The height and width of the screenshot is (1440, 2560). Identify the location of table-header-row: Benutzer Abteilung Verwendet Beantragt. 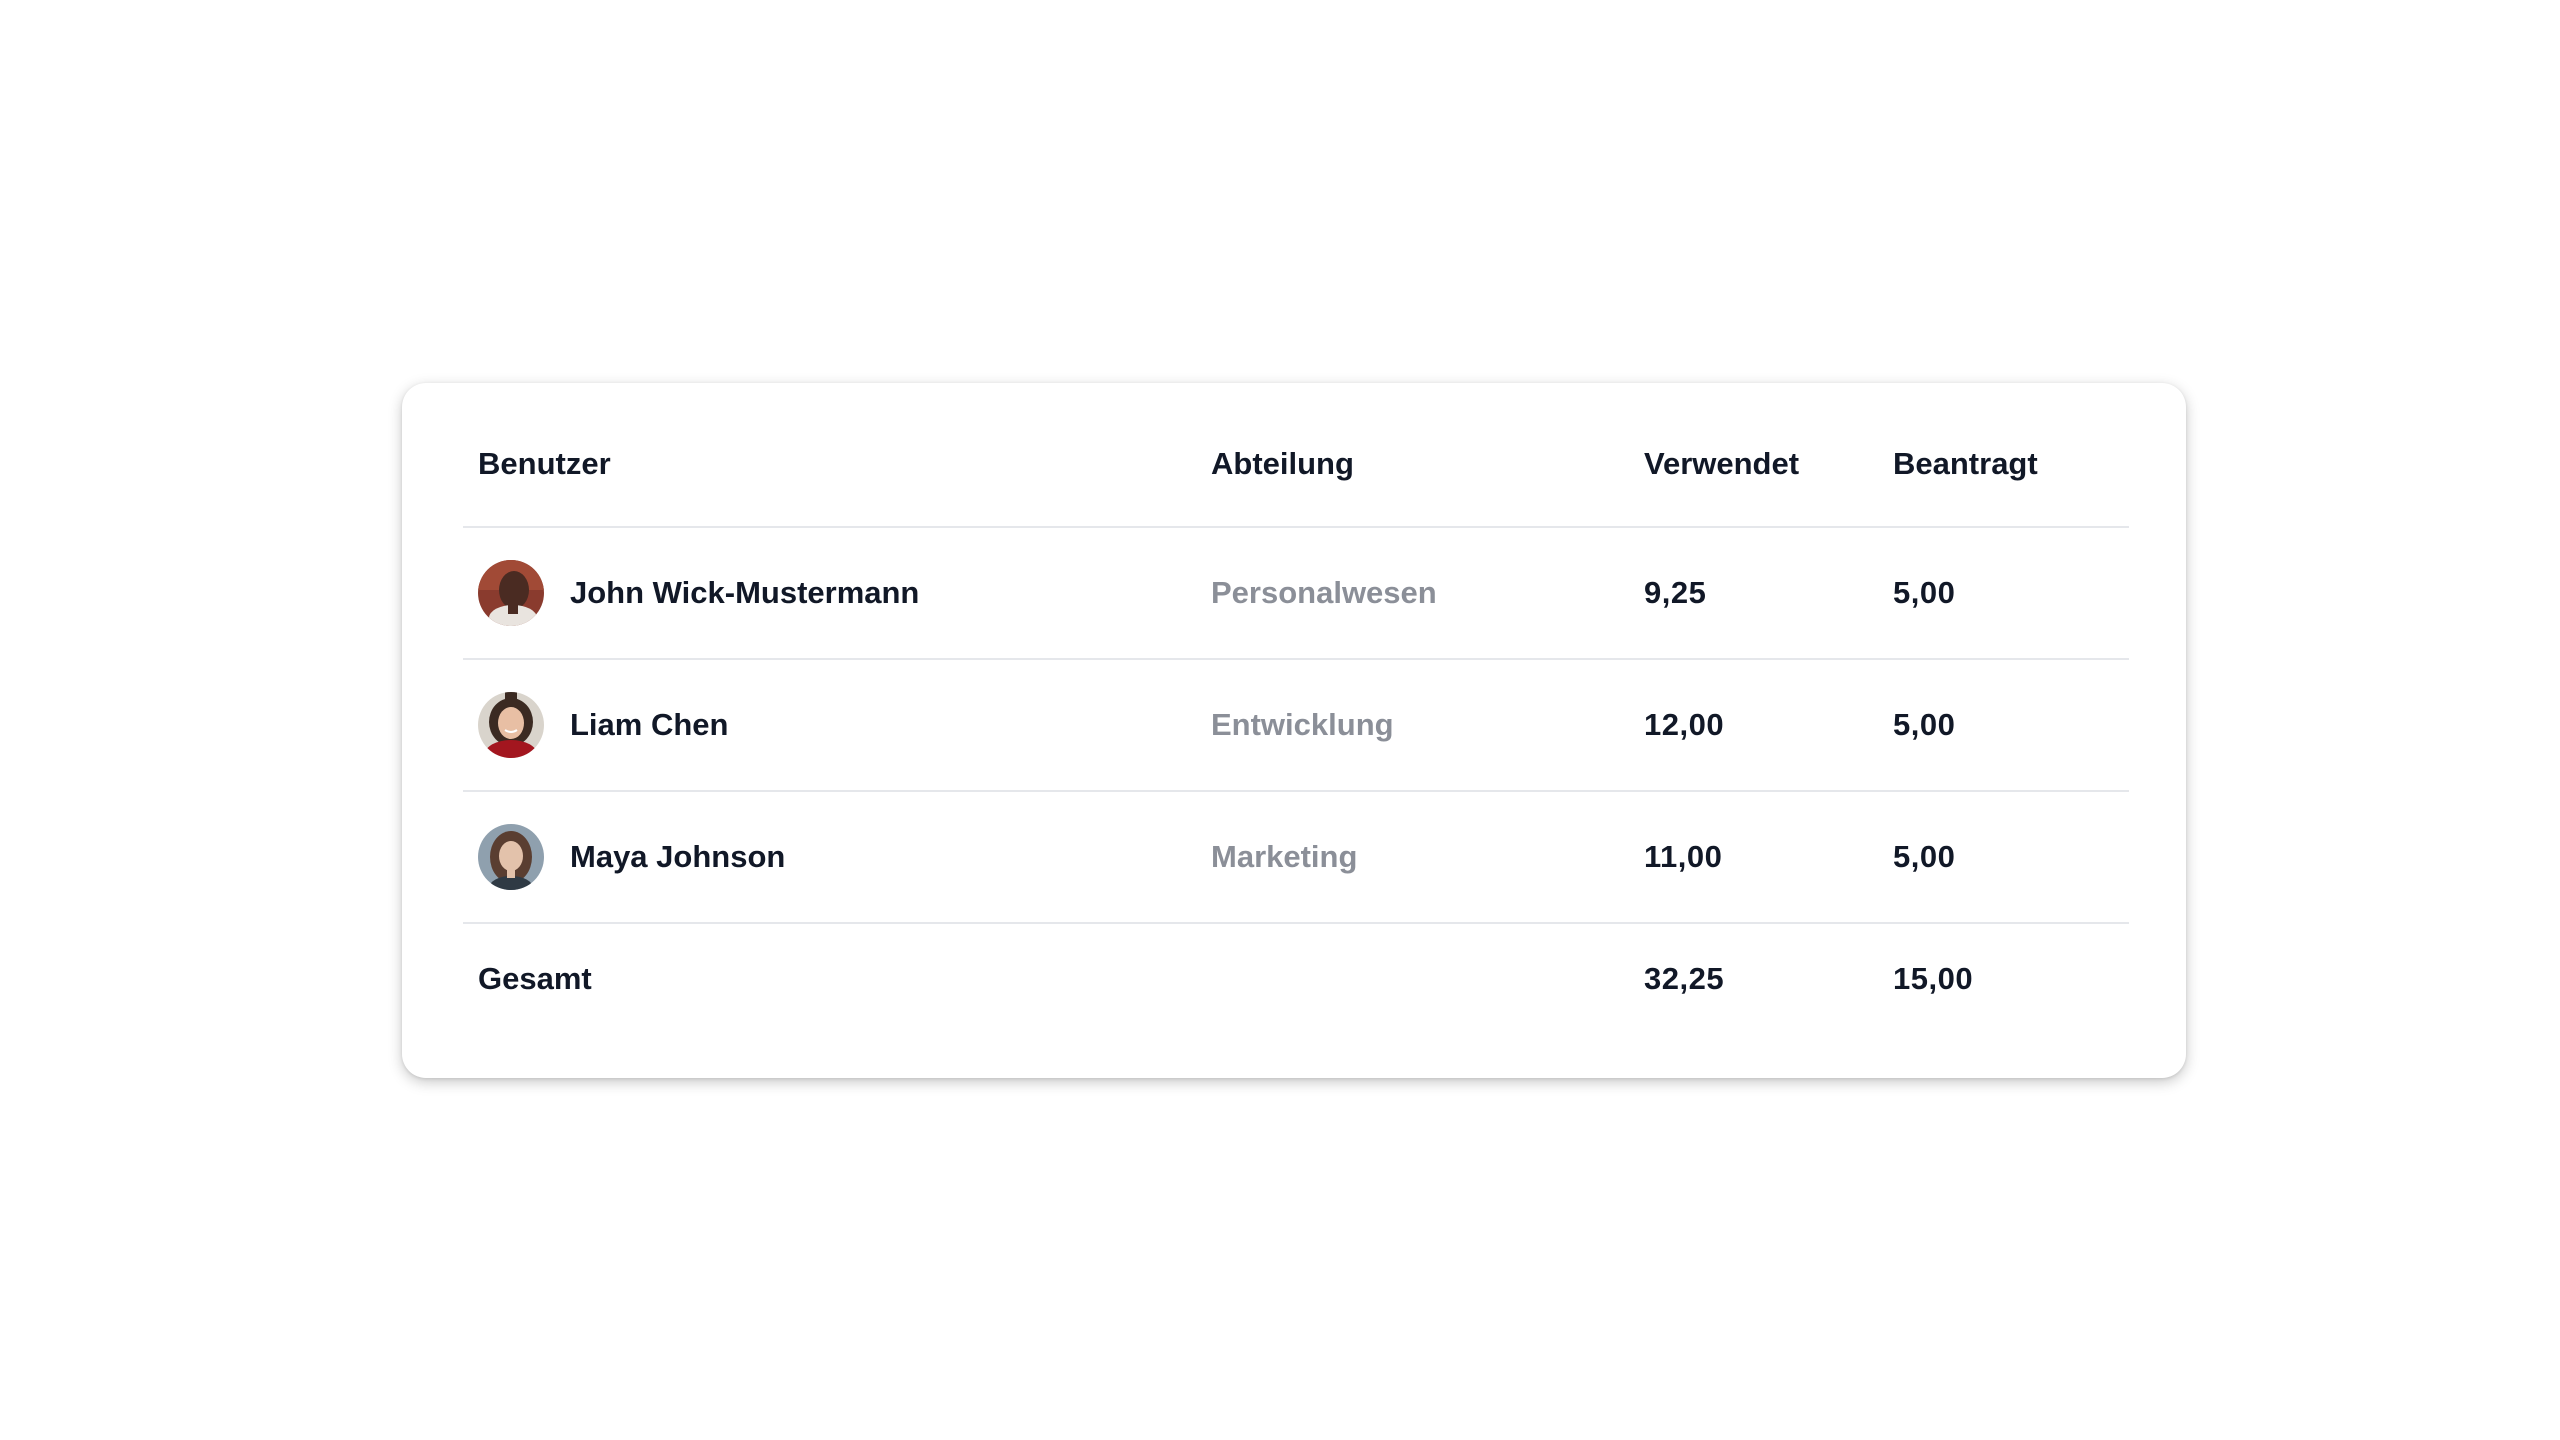
(1296, 455).